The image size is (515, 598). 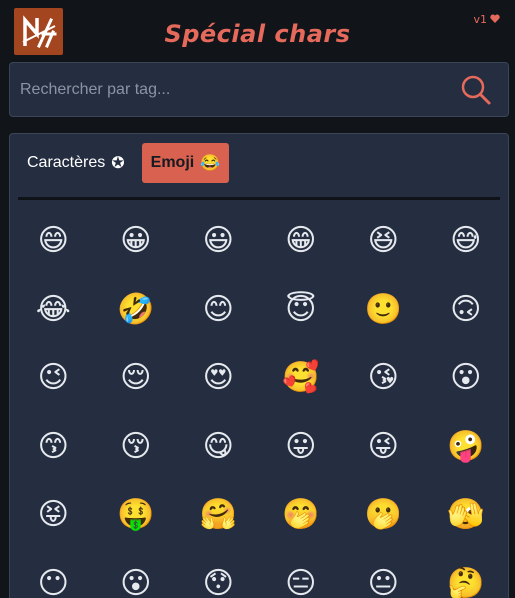 I want to click on emoji-glyph: 😅, so click(x=466, y=241).